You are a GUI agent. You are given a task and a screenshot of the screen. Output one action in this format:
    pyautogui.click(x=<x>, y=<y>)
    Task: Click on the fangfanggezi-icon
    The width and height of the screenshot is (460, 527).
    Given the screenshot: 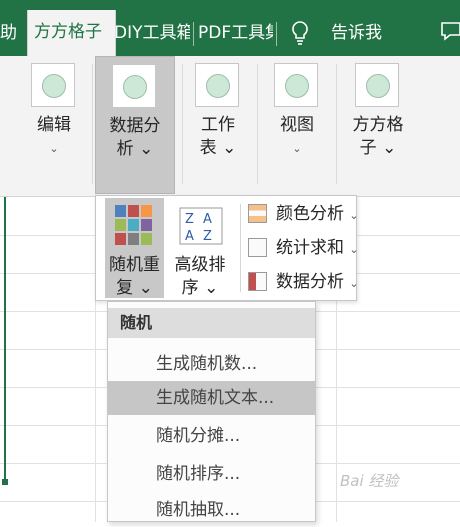 What is the action you would take?
    pyautogui.click(x=377, y=85)
    